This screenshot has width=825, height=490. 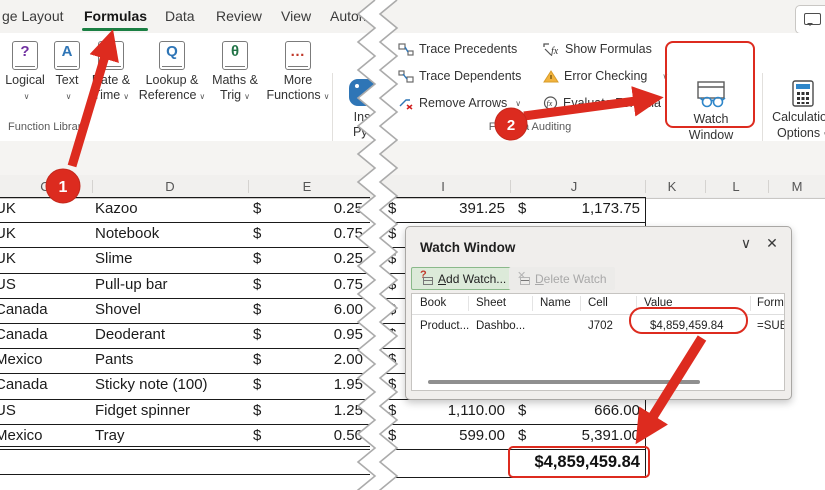 What do you see at coordinates (185, 462) in the screenshot?
I see `empty-total-row` at bounding box center [185, 462].